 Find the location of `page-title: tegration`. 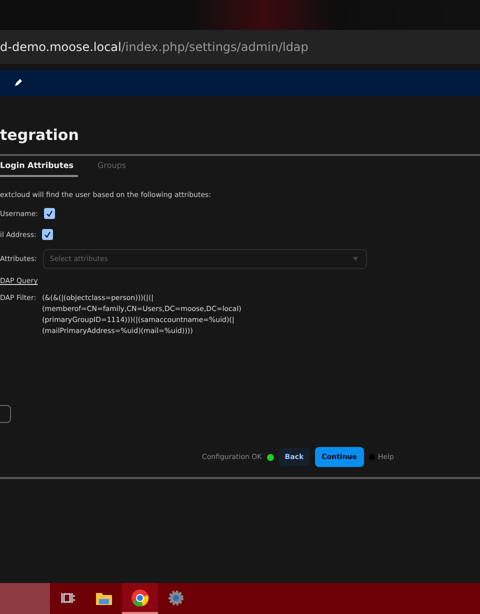

page-title: tegration is located at coordinates (40, 135).